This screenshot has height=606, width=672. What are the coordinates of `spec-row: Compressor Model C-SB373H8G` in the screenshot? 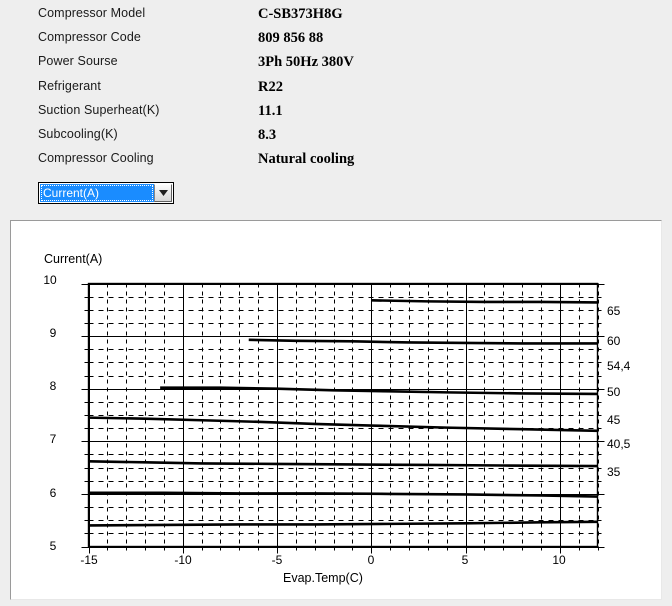 It's located at (336, 18).